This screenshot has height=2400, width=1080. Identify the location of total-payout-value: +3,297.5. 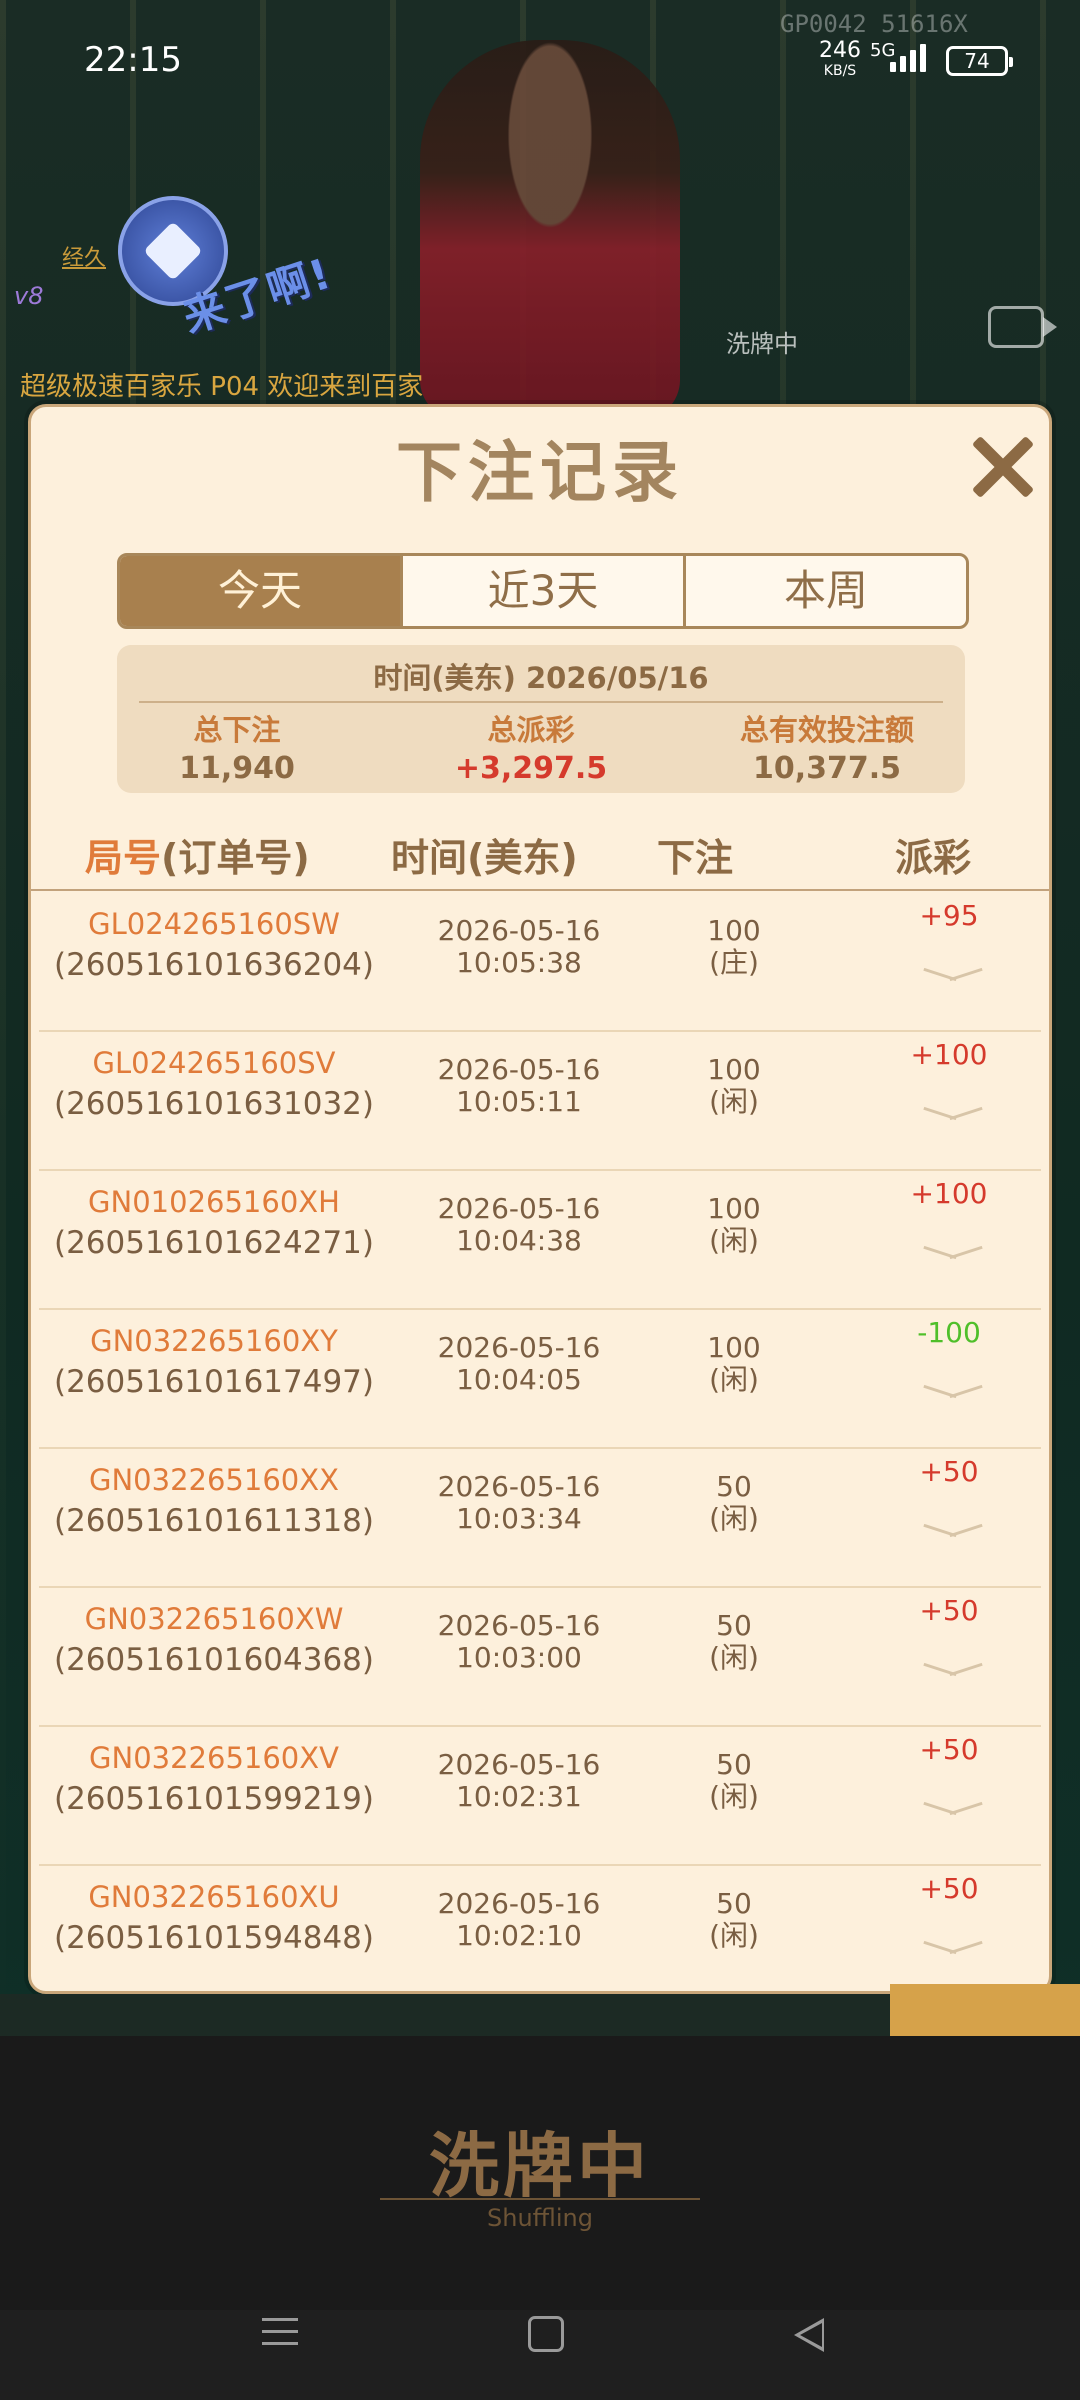
(531, 768).